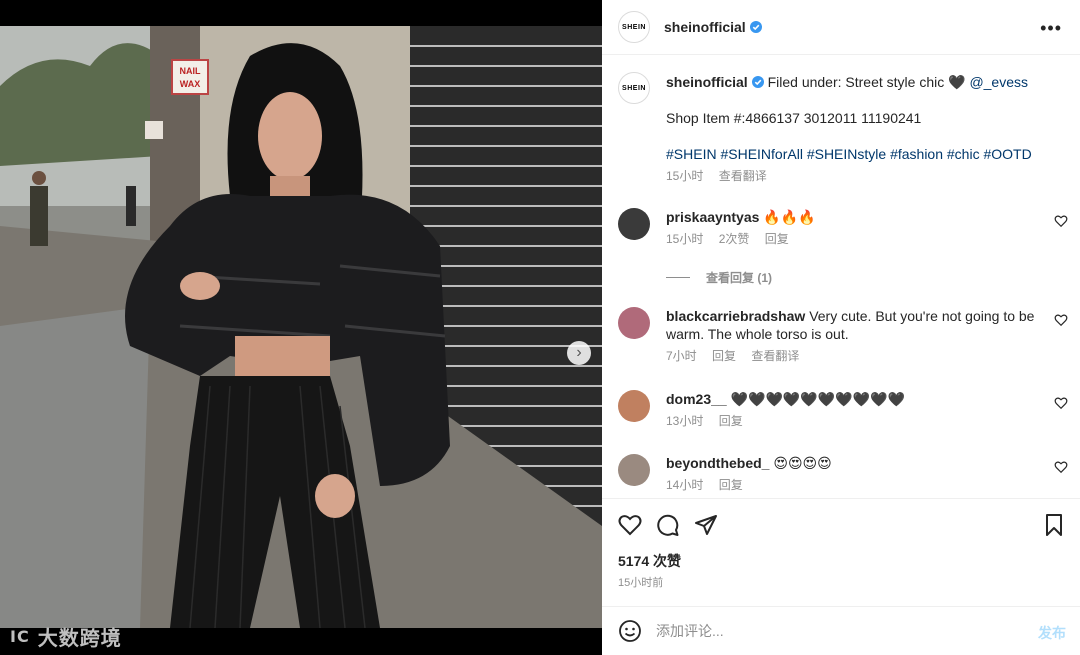 The height and width of the screenshot is (655, 1080). What do you see at coordinates (685, 176) in the screenshot?
I see `caption-time: 15小时` at bounding box center [685, 176].